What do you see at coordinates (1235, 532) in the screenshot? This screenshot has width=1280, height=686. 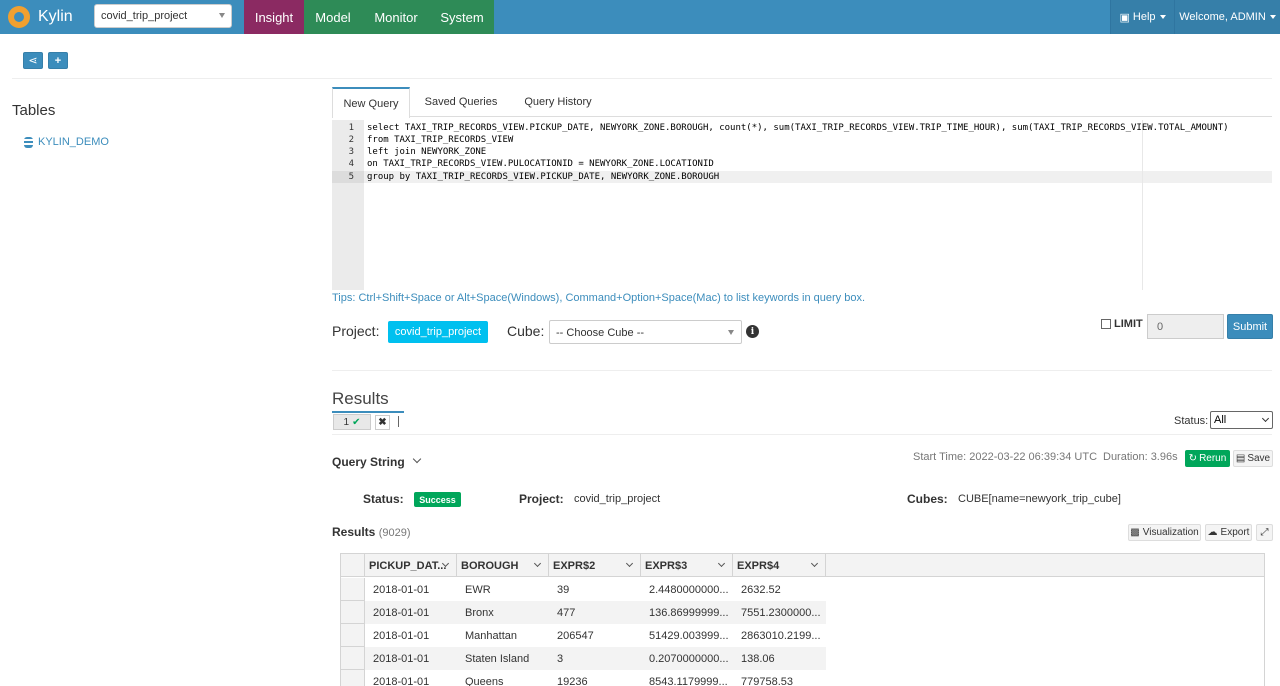 I see `export-label: Export` at bounding box center [1235, 532].